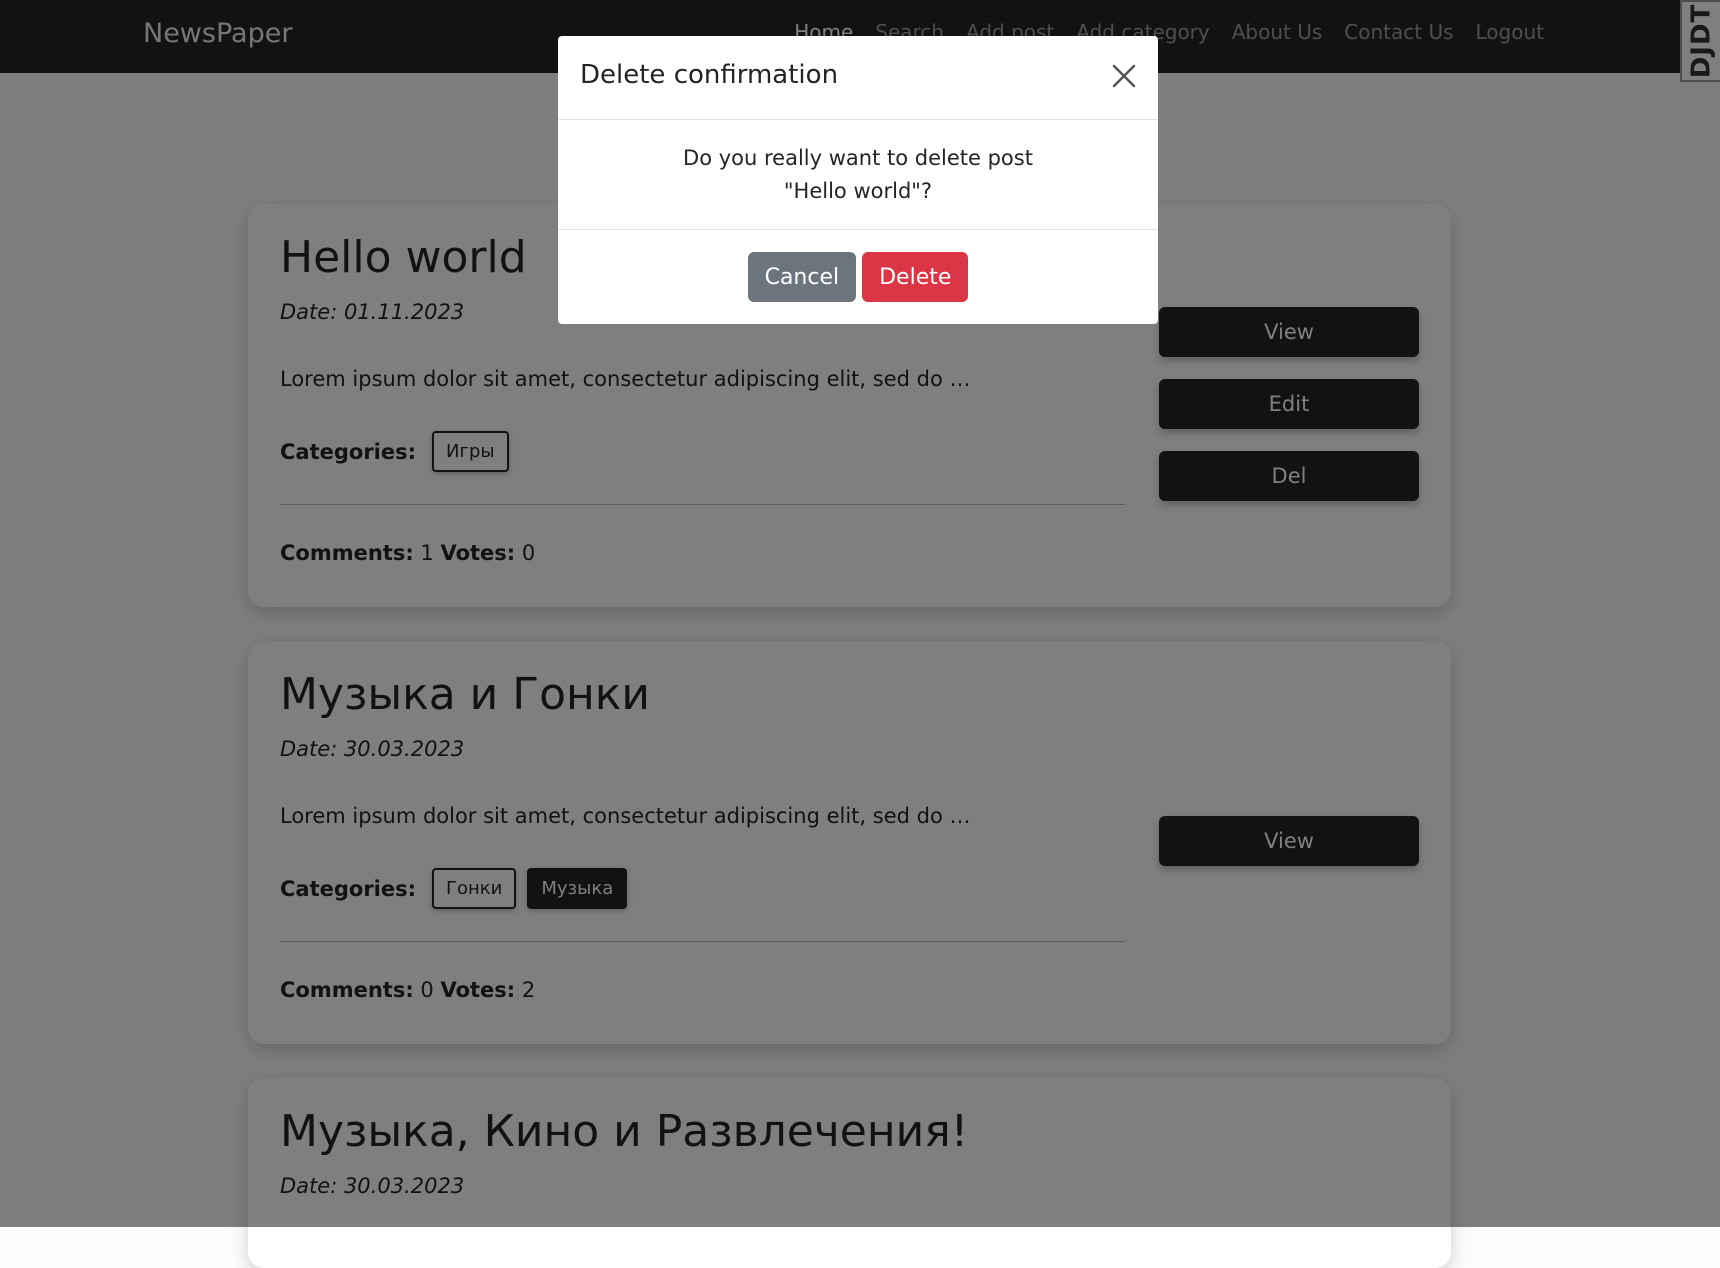 The height and width of the screenshot is (1268, 1720). What do you see at coordinates (858, 277) in the screenshot?
I see `modal-footer: Cancel Delete` at bounding box center [858, 277].